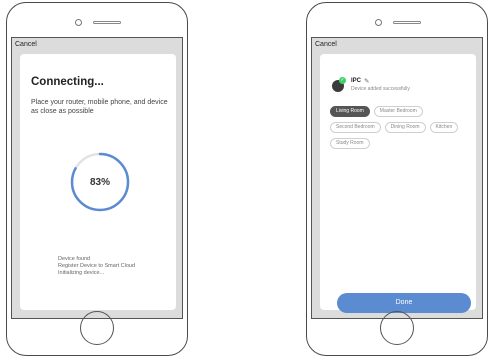  Describe the element at coordinates (350, 111) in the screenshot. I see `room-chip-living-room: Living Room` at that location.